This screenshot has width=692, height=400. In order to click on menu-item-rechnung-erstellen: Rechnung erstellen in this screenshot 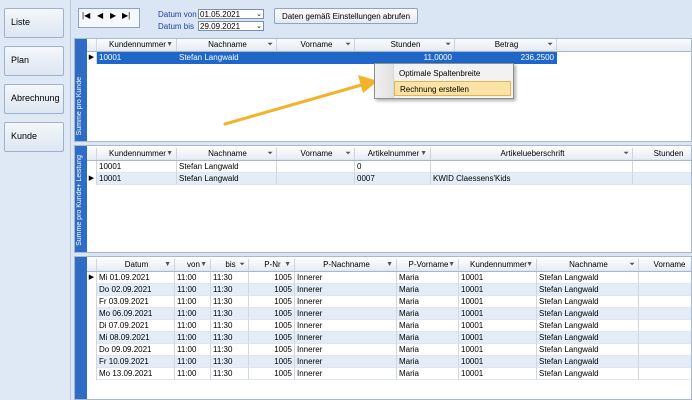, I will do `click(452, 88)`.